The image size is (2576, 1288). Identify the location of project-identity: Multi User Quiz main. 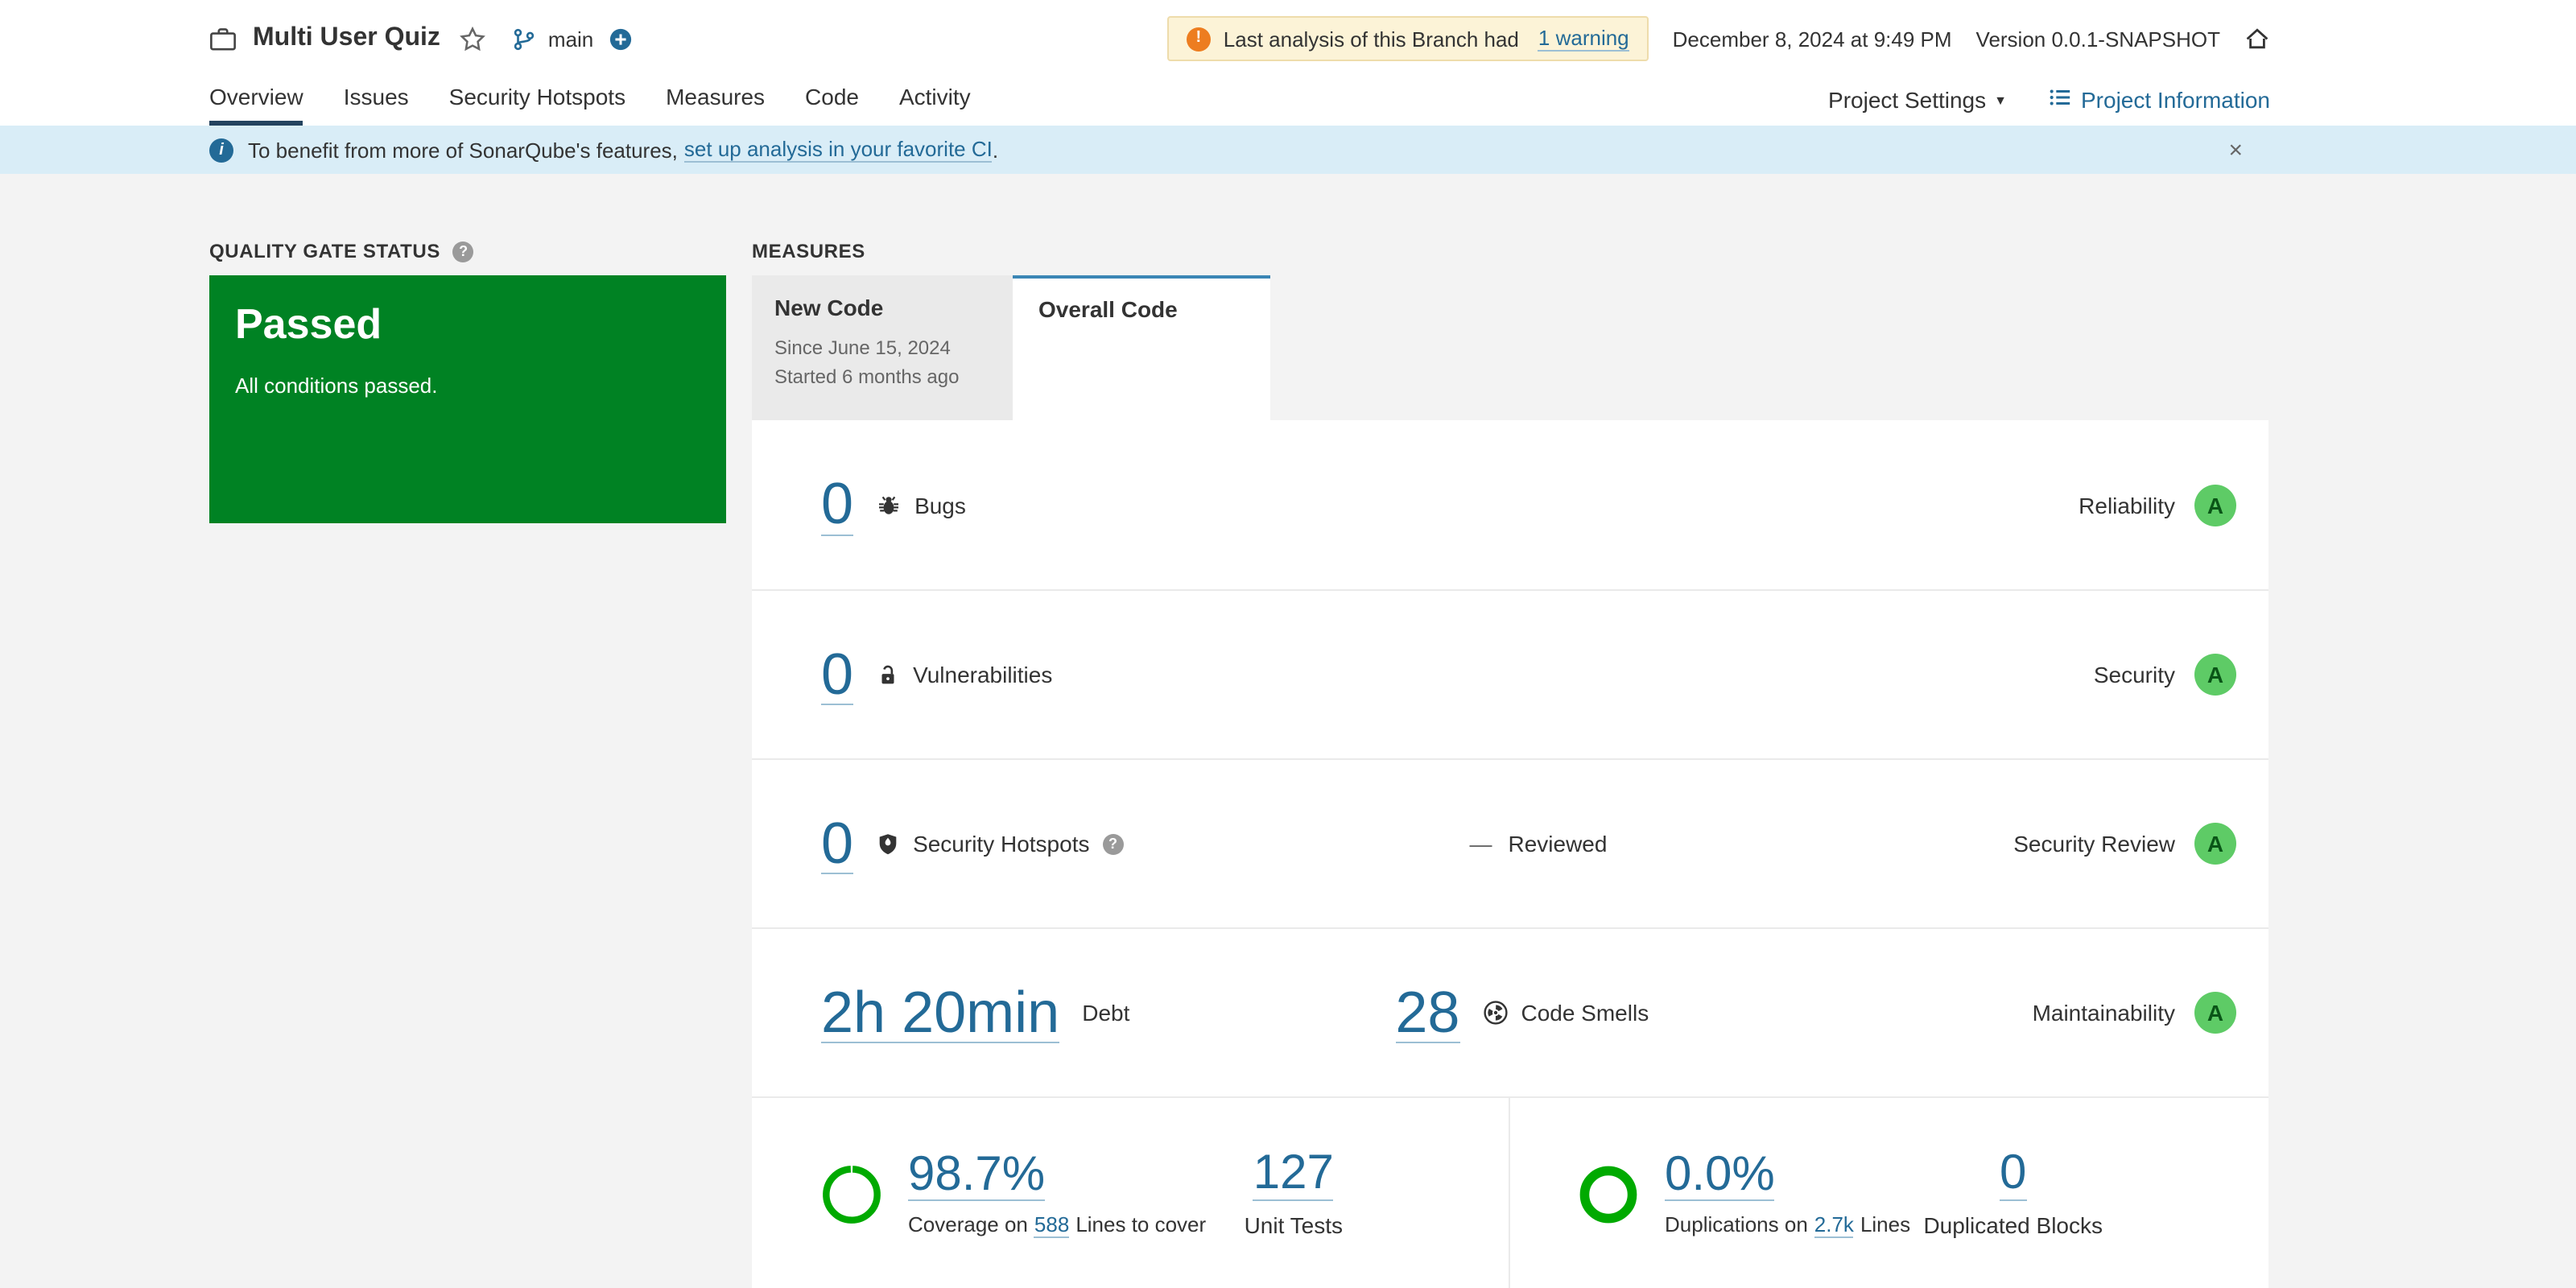
(421, 38).